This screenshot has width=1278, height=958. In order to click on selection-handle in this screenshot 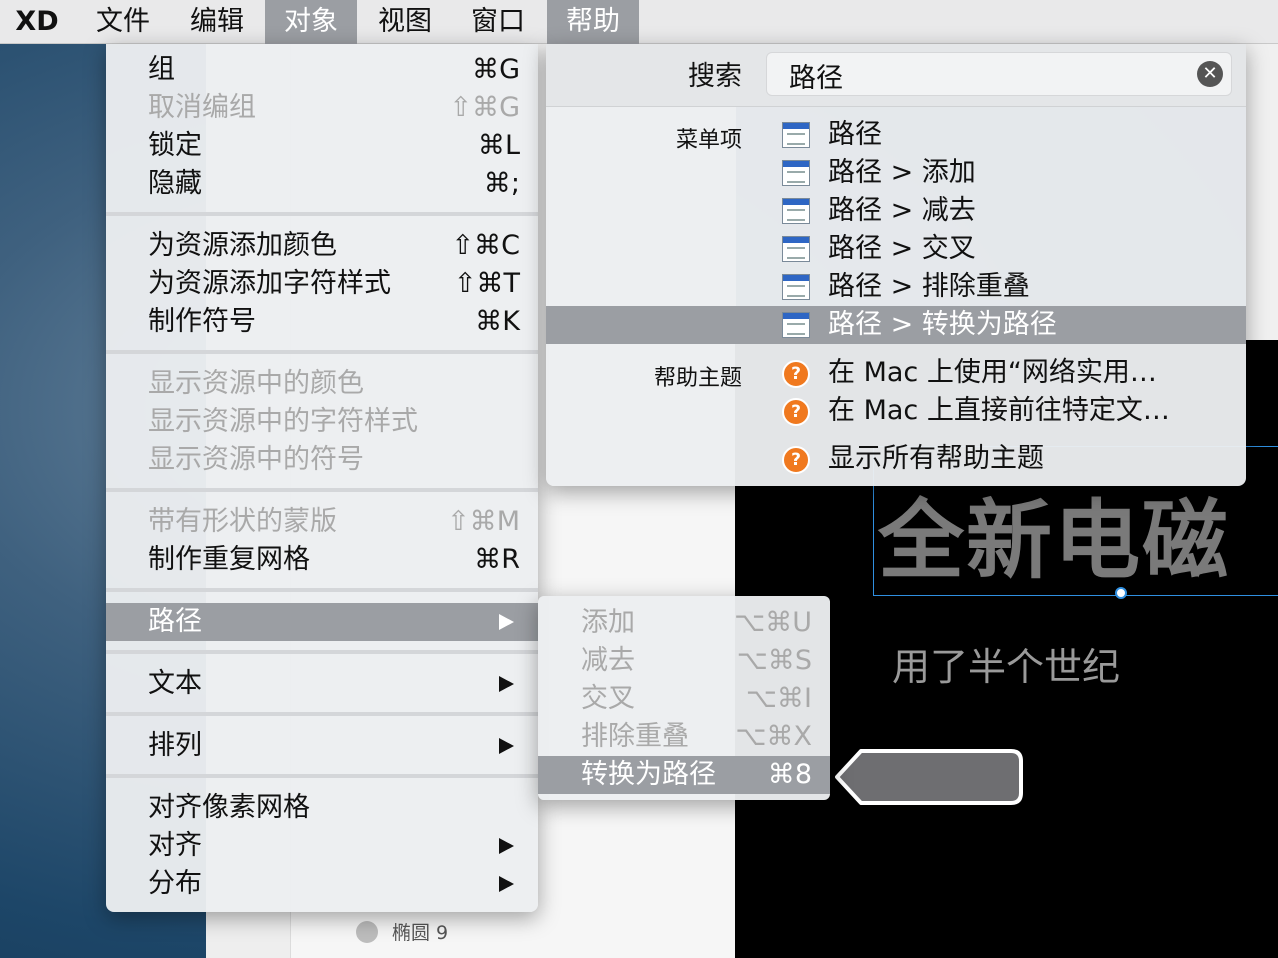, I will do `click(1121, 593)`.